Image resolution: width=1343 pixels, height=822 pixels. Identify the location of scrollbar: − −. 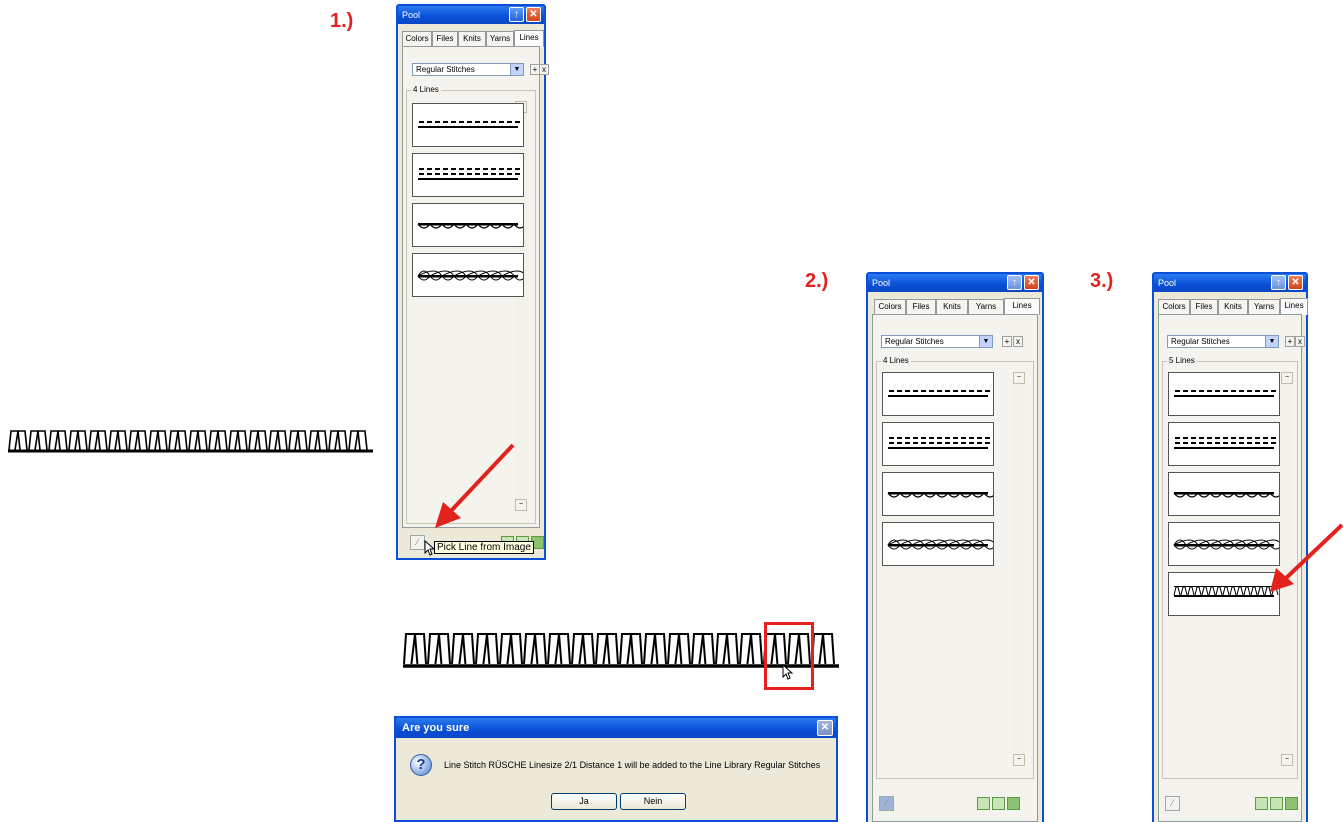
(1019, 569).